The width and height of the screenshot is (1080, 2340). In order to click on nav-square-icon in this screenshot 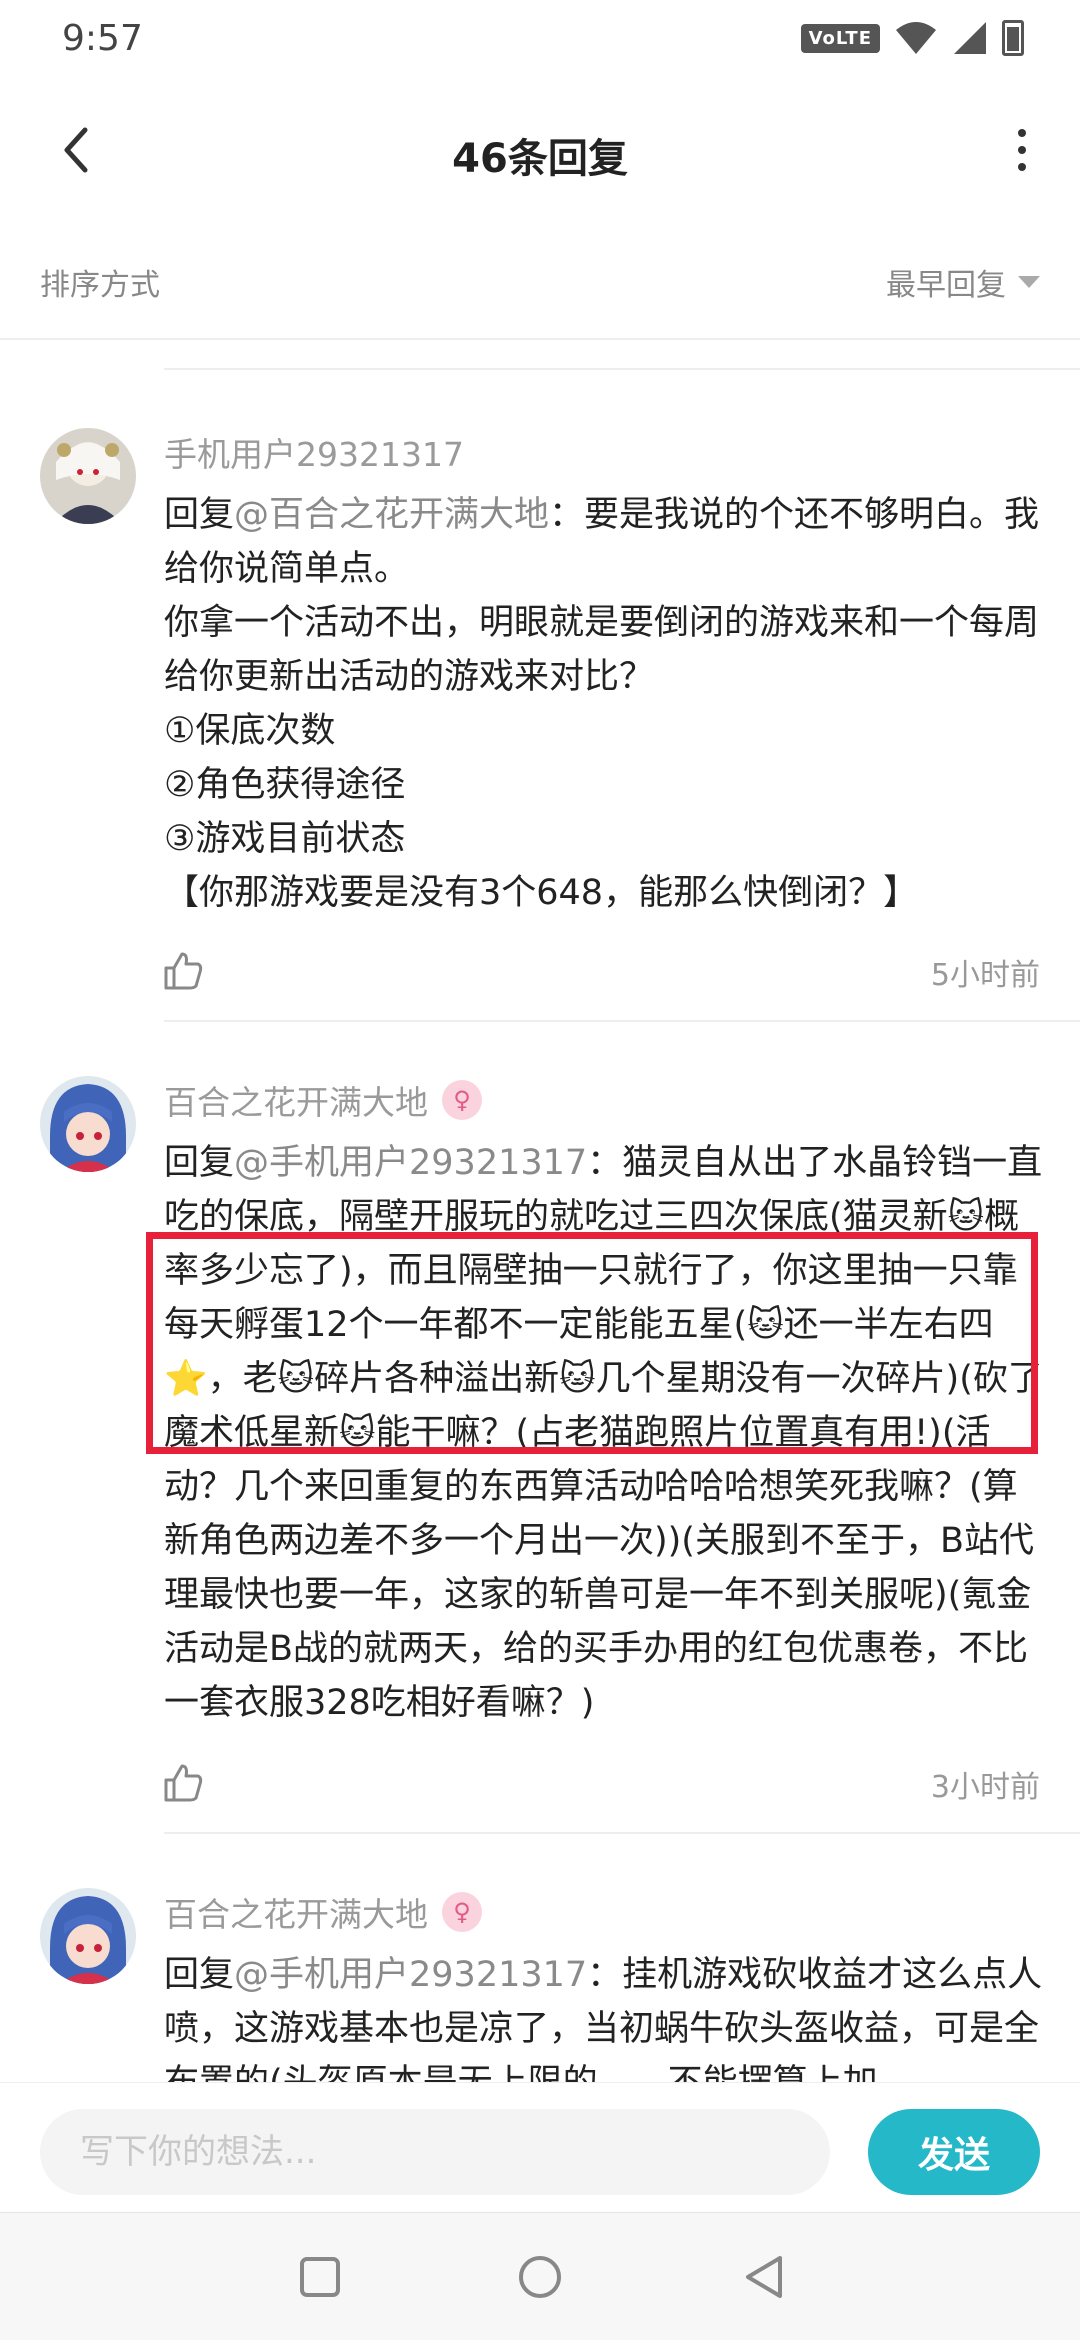, I will do `click(320, 2277)`.